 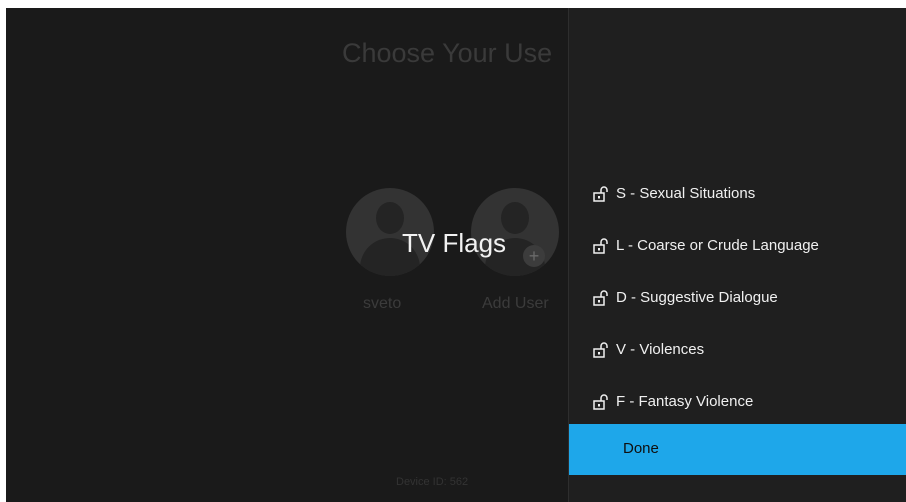 I want to click on flag-label: V - Violences, so click(x=660, y=349).